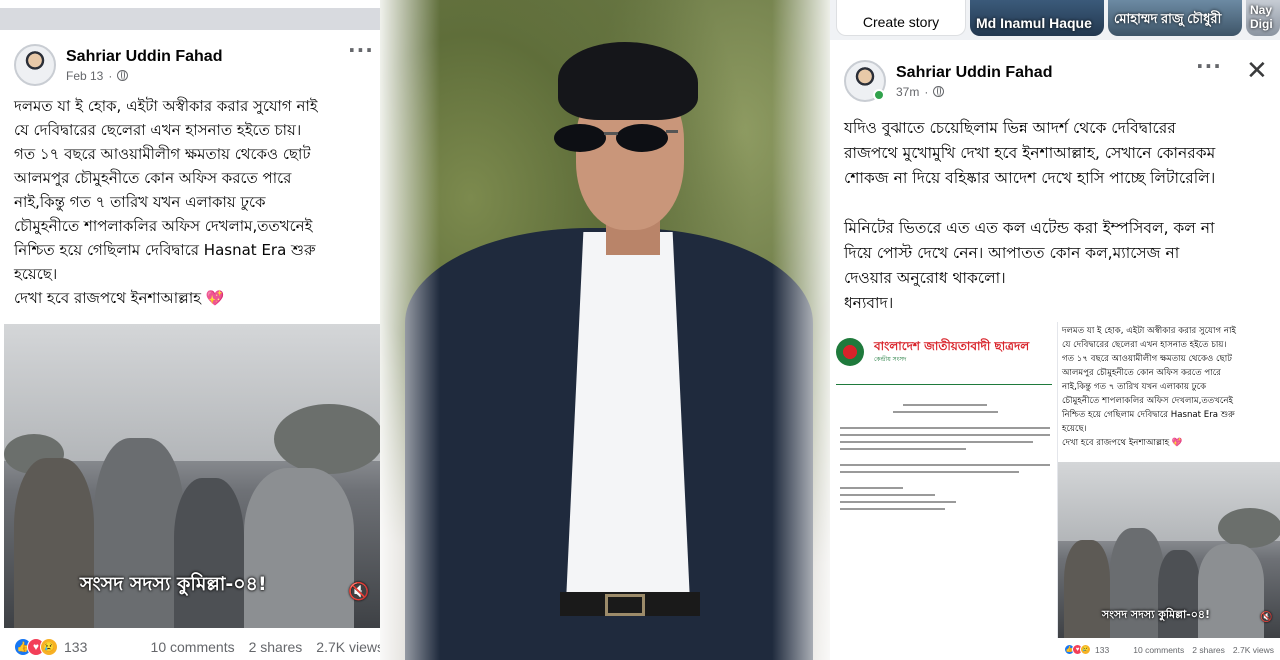 The image size is (1280, 660). What do you see at coordinates (850, 352) in the screenshot?
I see `party-logo-icon` at bounding box center [850, 352].